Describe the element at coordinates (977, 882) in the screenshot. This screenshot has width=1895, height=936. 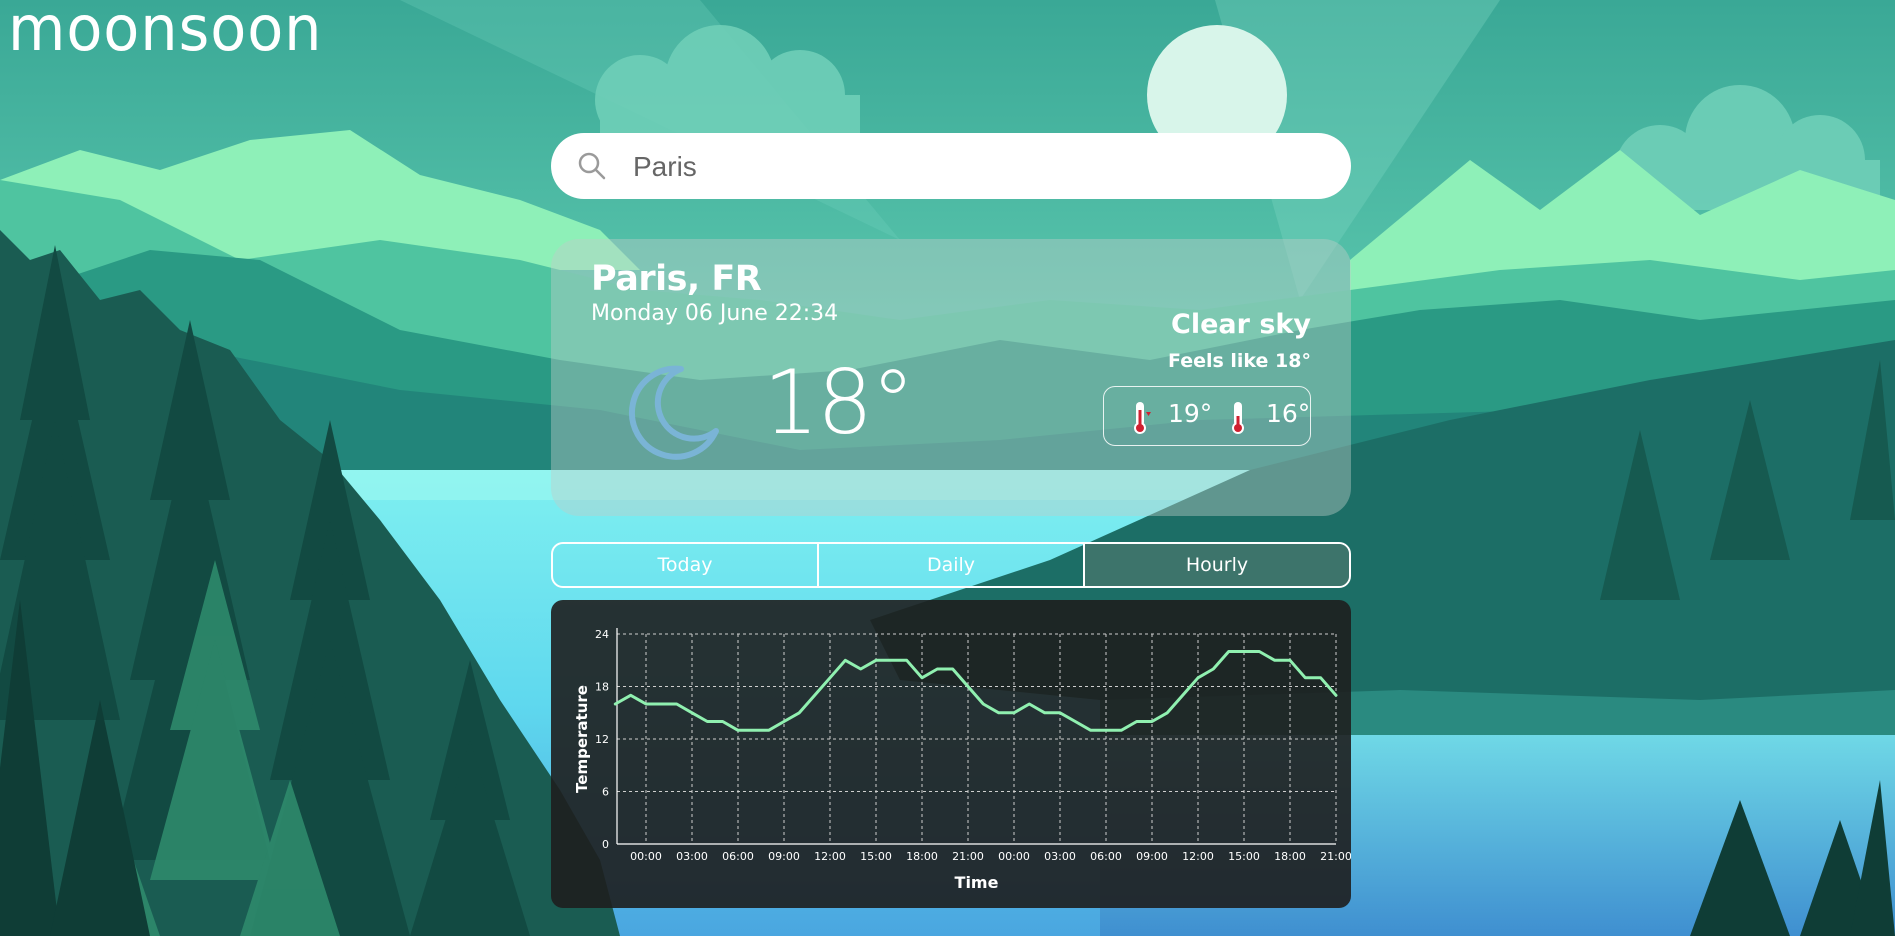
I see `x-axis-label: Time` at that location.